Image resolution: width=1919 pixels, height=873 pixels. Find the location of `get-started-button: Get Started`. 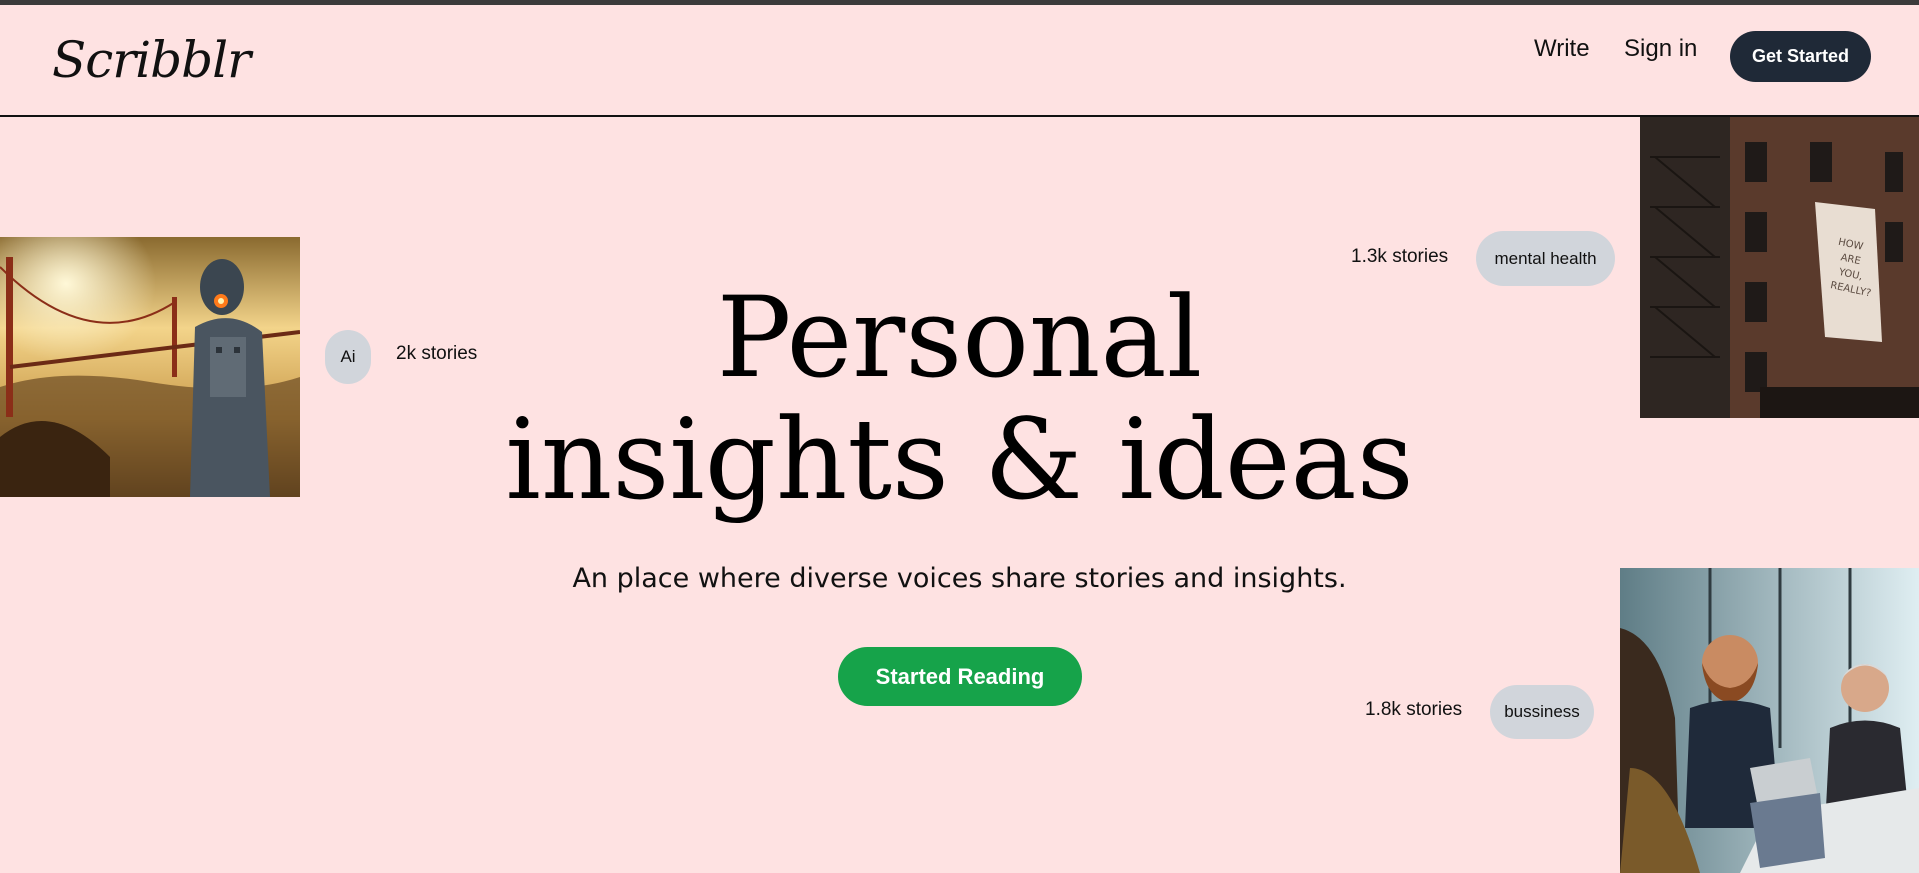

get-started-button: Get Started is located at coordinates (1800, 56).